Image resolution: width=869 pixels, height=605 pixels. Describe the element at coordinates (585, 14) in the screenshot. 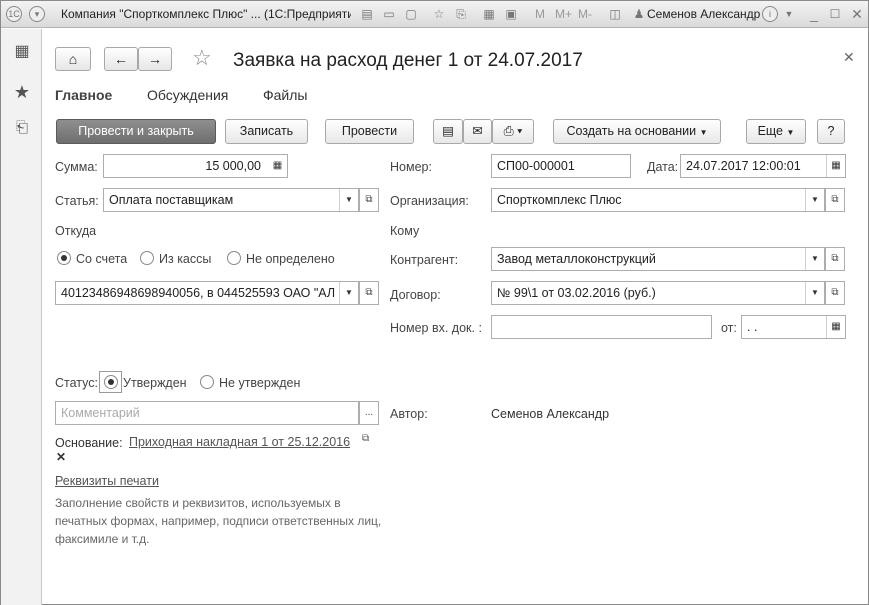

I see `memory-m-minus: M-` at that location.